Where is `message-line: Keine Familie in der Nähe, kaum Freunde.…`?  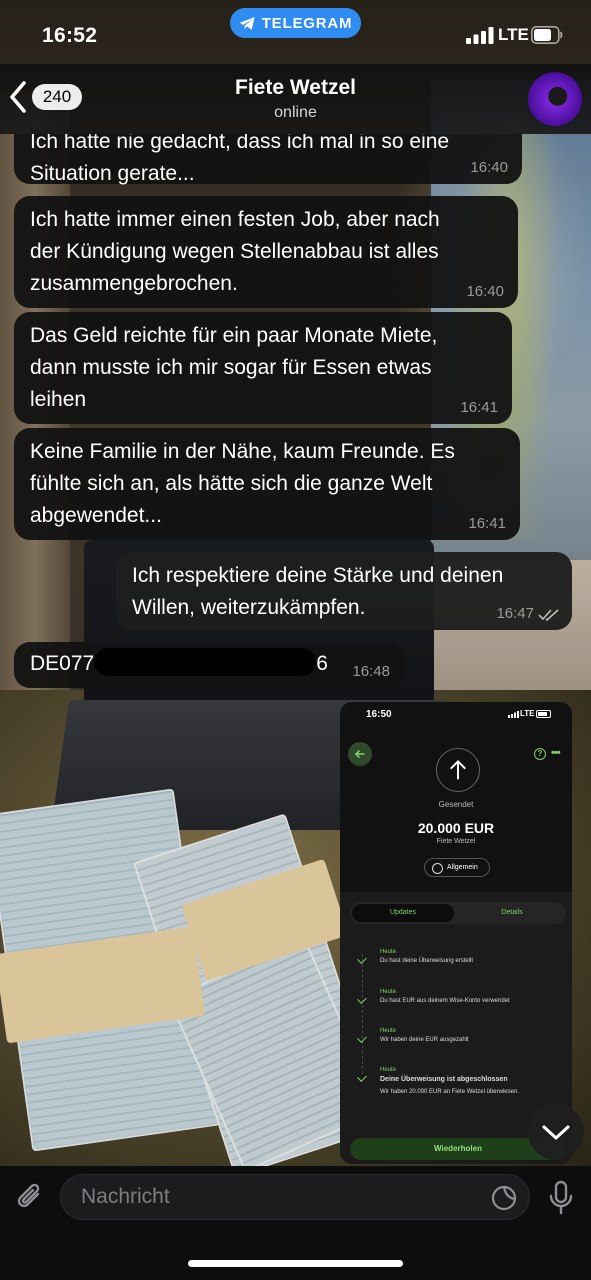
message-line: Keine Familie in der Nähe, kaum Freunde.… is located at coordinates (242, 451).